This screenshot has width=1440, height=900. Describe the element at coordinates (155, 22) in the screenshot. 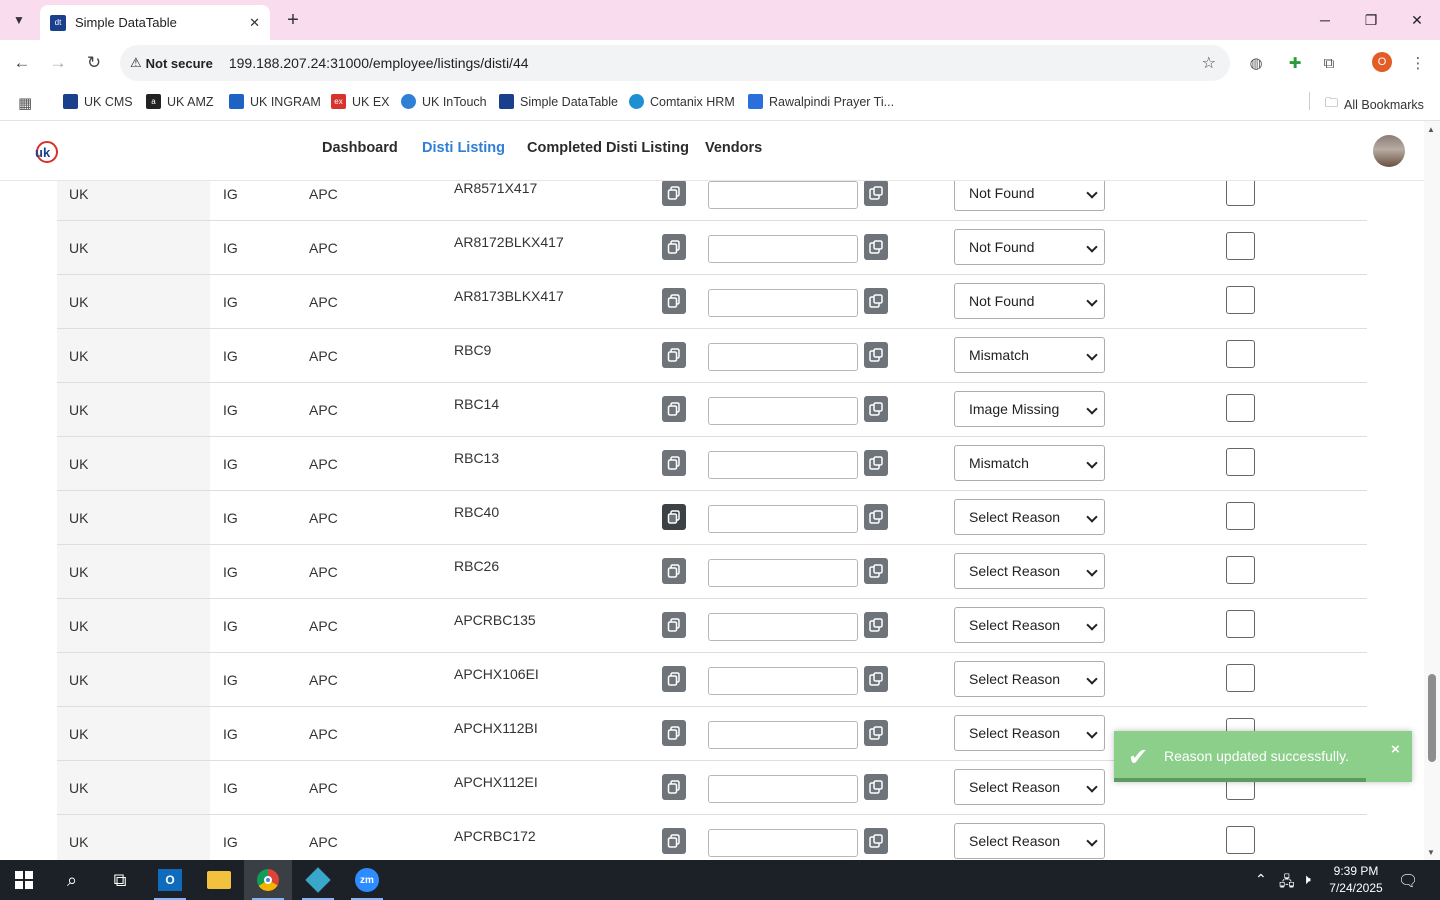

I see `browser-tab-active: dt Simple DataTable ✕` at that location.